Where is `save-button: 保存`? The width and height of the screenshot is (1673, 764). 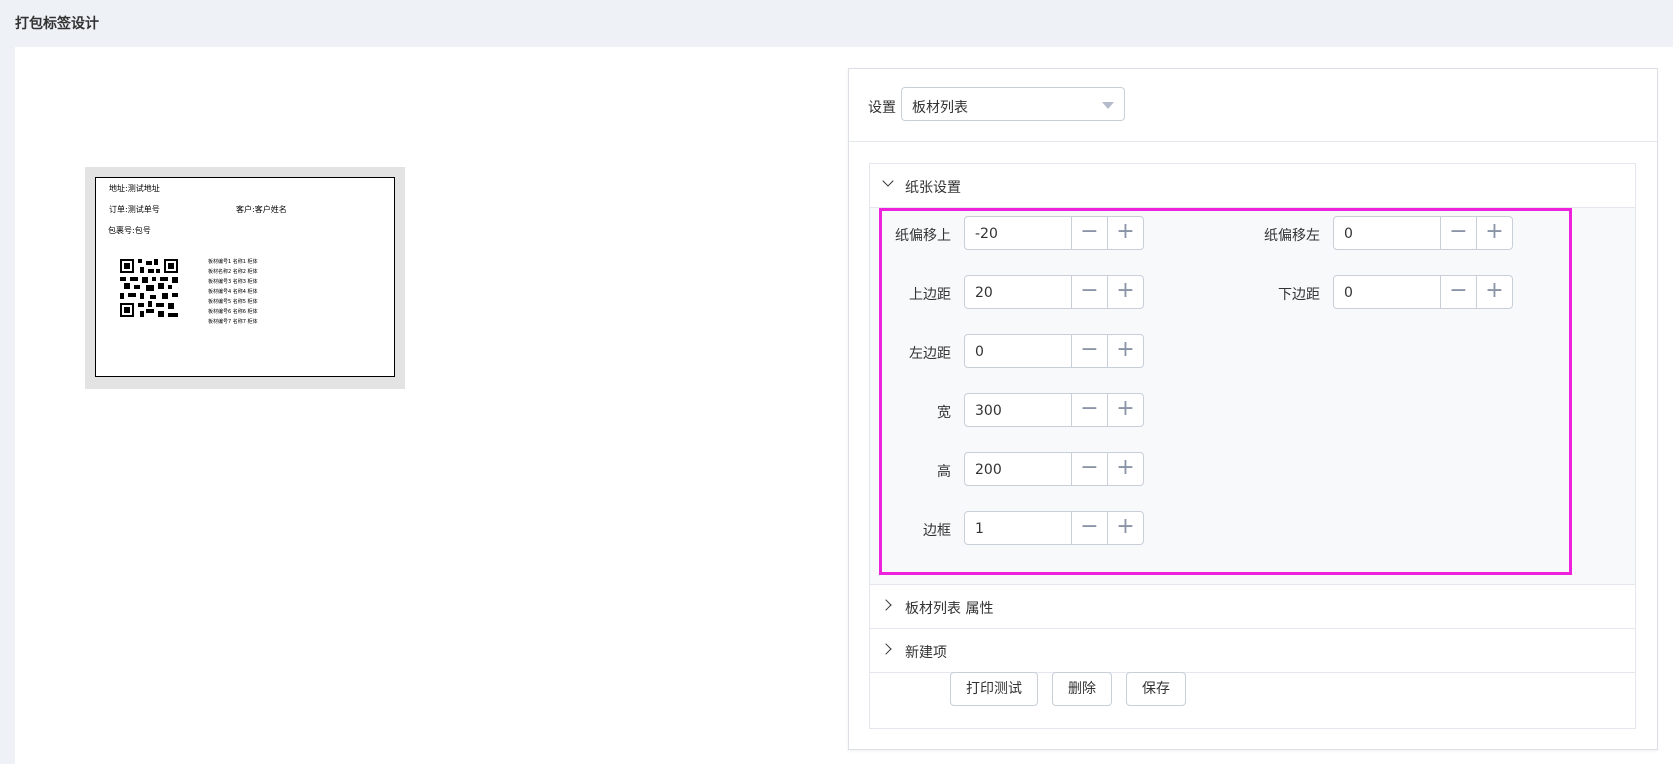 save-button: 保存 is located at coordinates (1156, 689).